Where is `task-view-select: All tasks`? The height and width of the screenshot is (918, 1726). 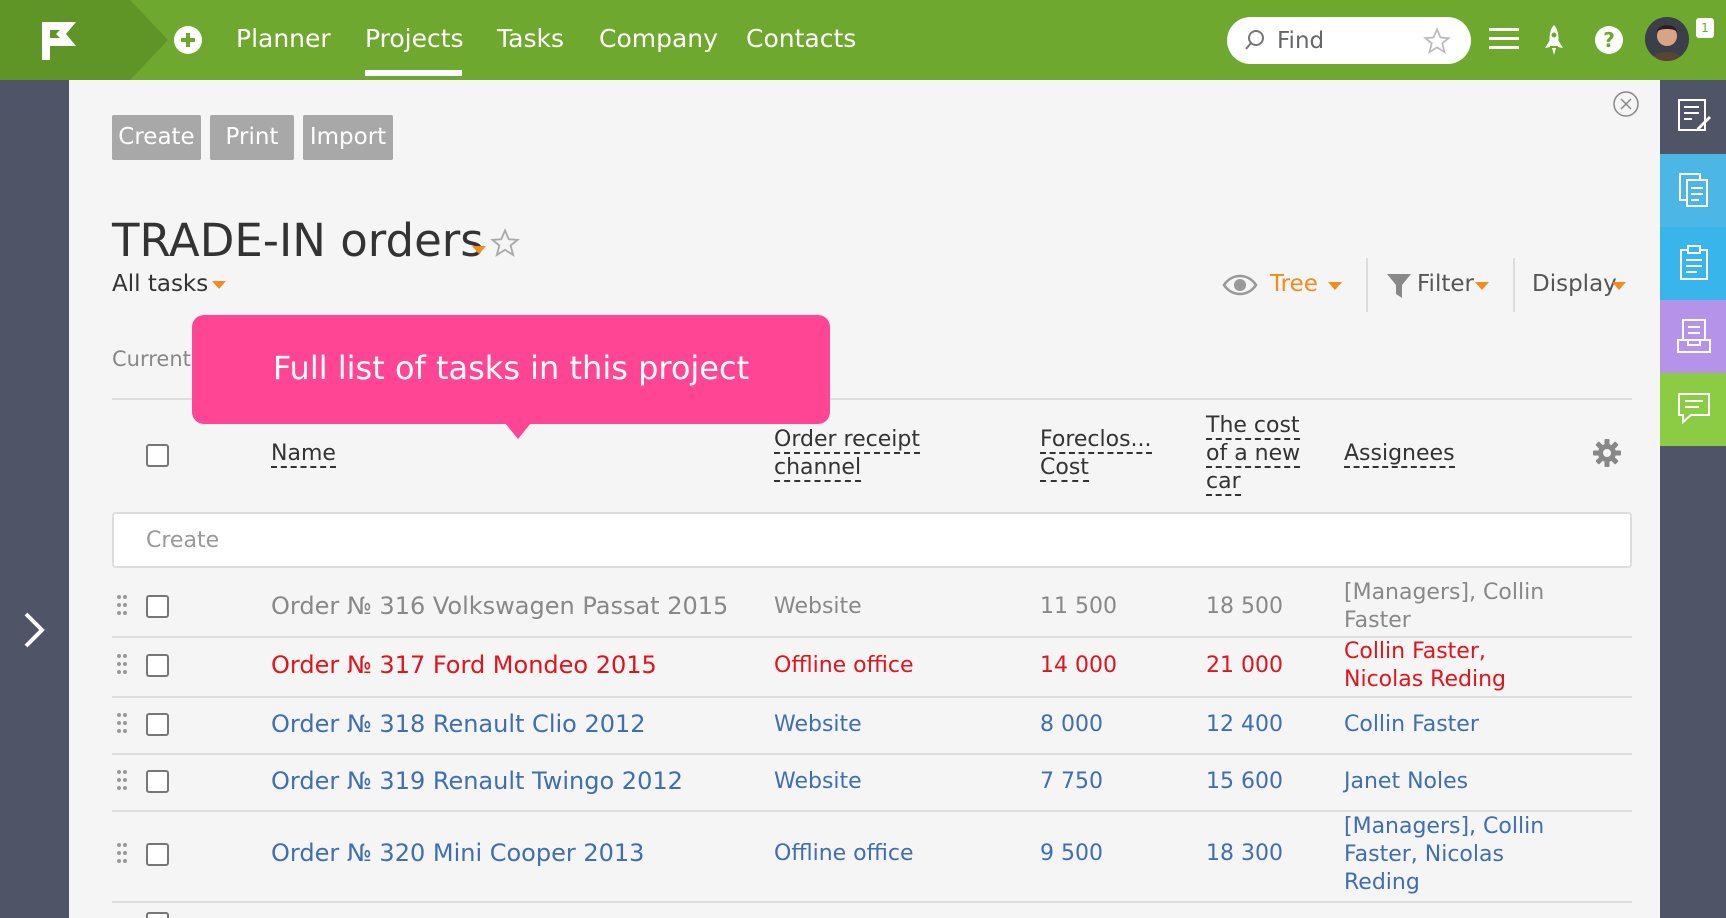
task-view-select: All tasks is located at coordinates (160, 284).